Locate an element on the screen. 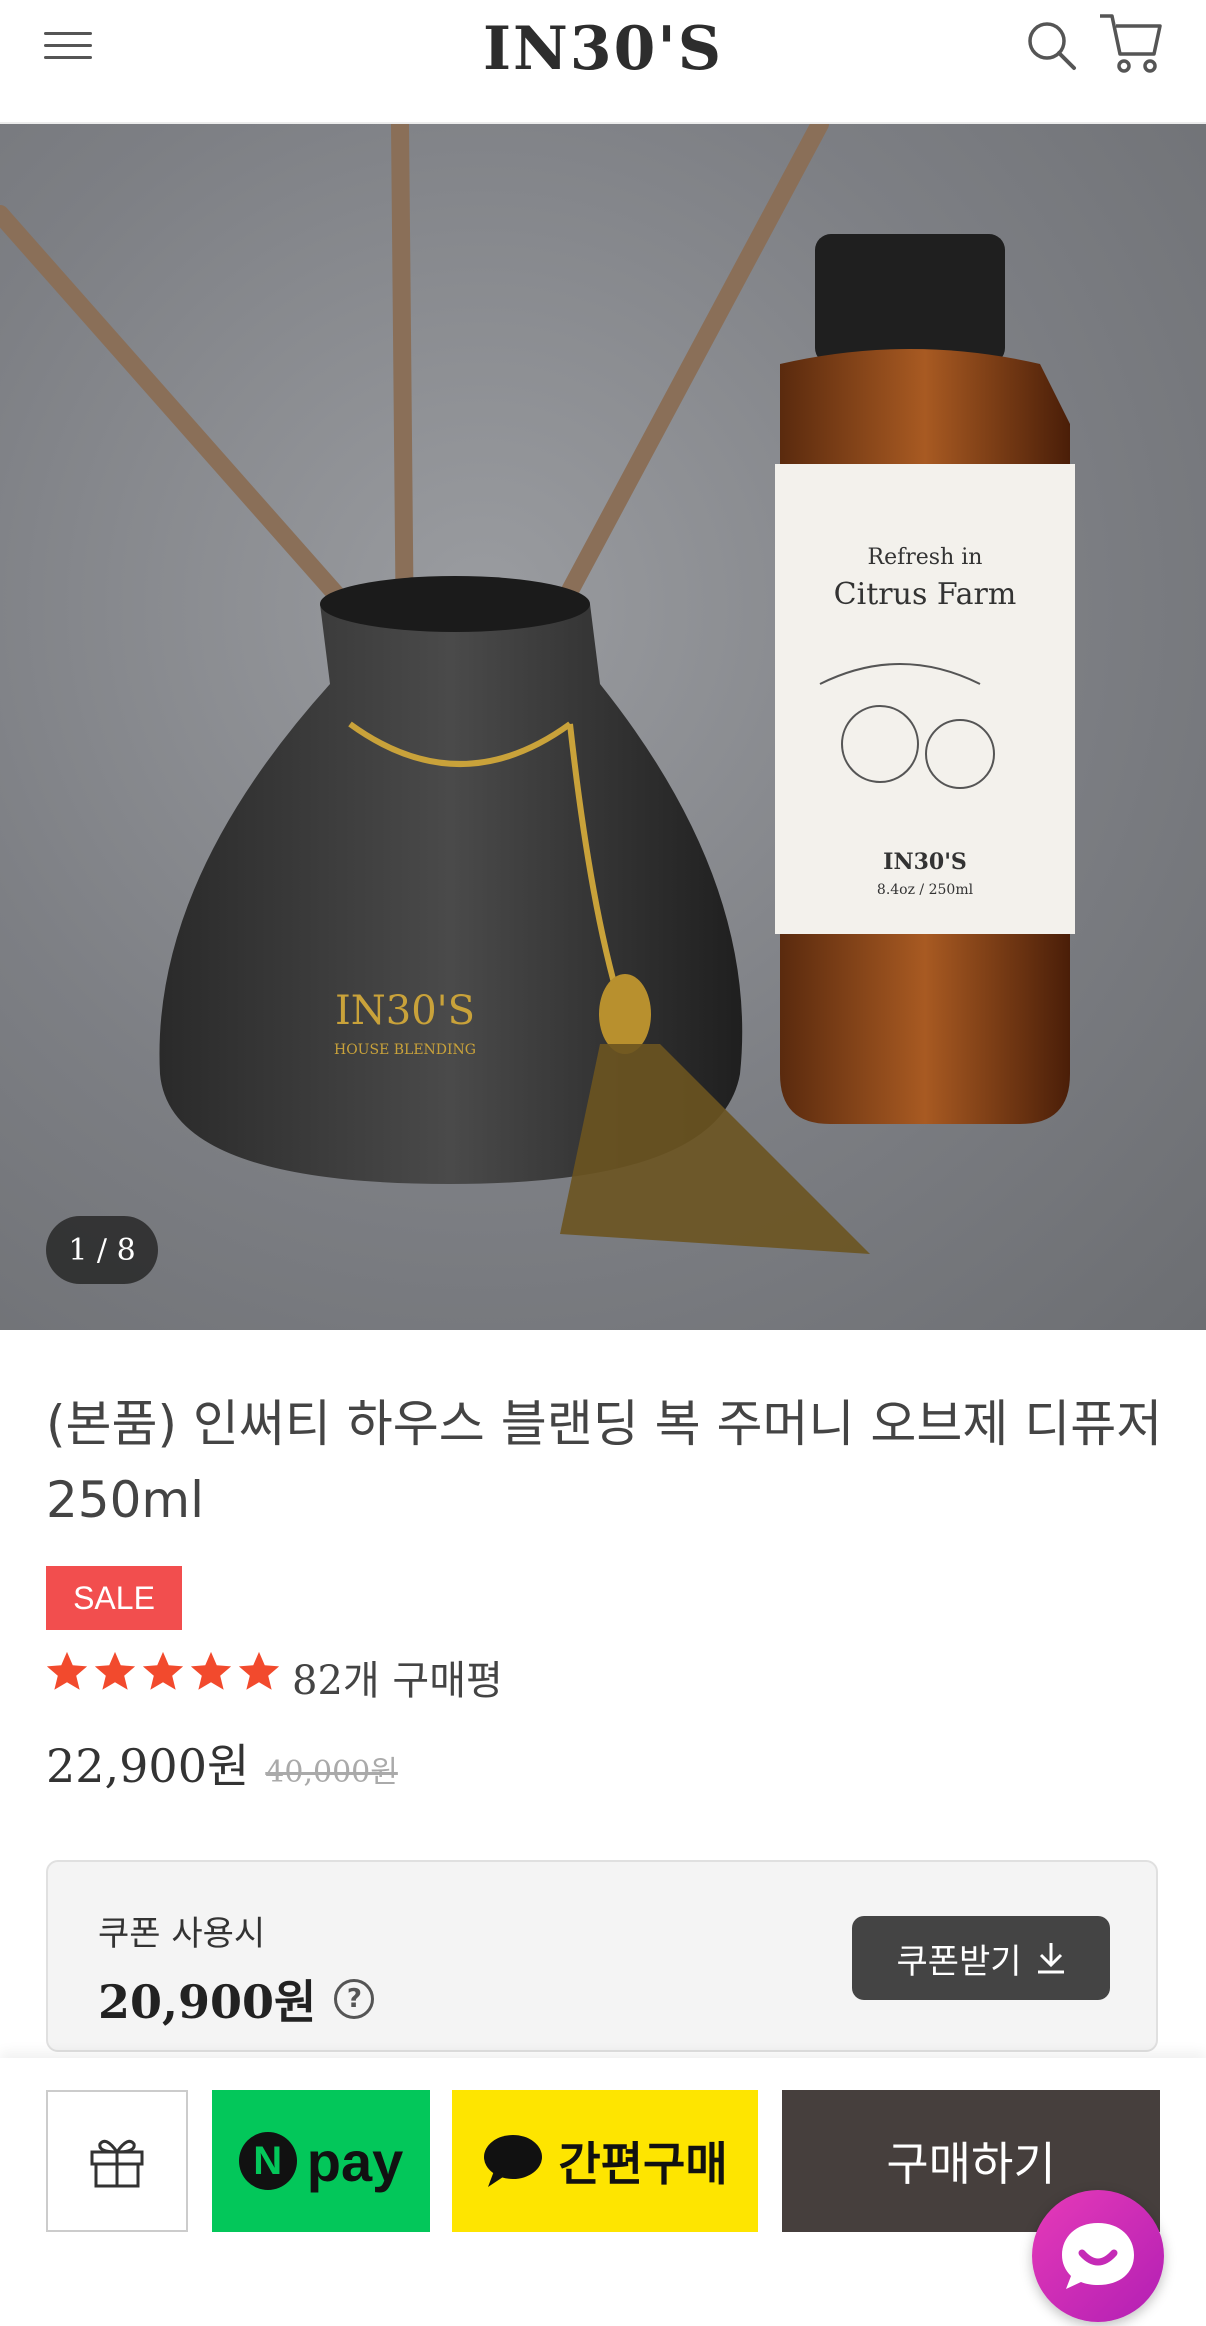  chat-smile-icon is located at coordinates (1098, 2256).